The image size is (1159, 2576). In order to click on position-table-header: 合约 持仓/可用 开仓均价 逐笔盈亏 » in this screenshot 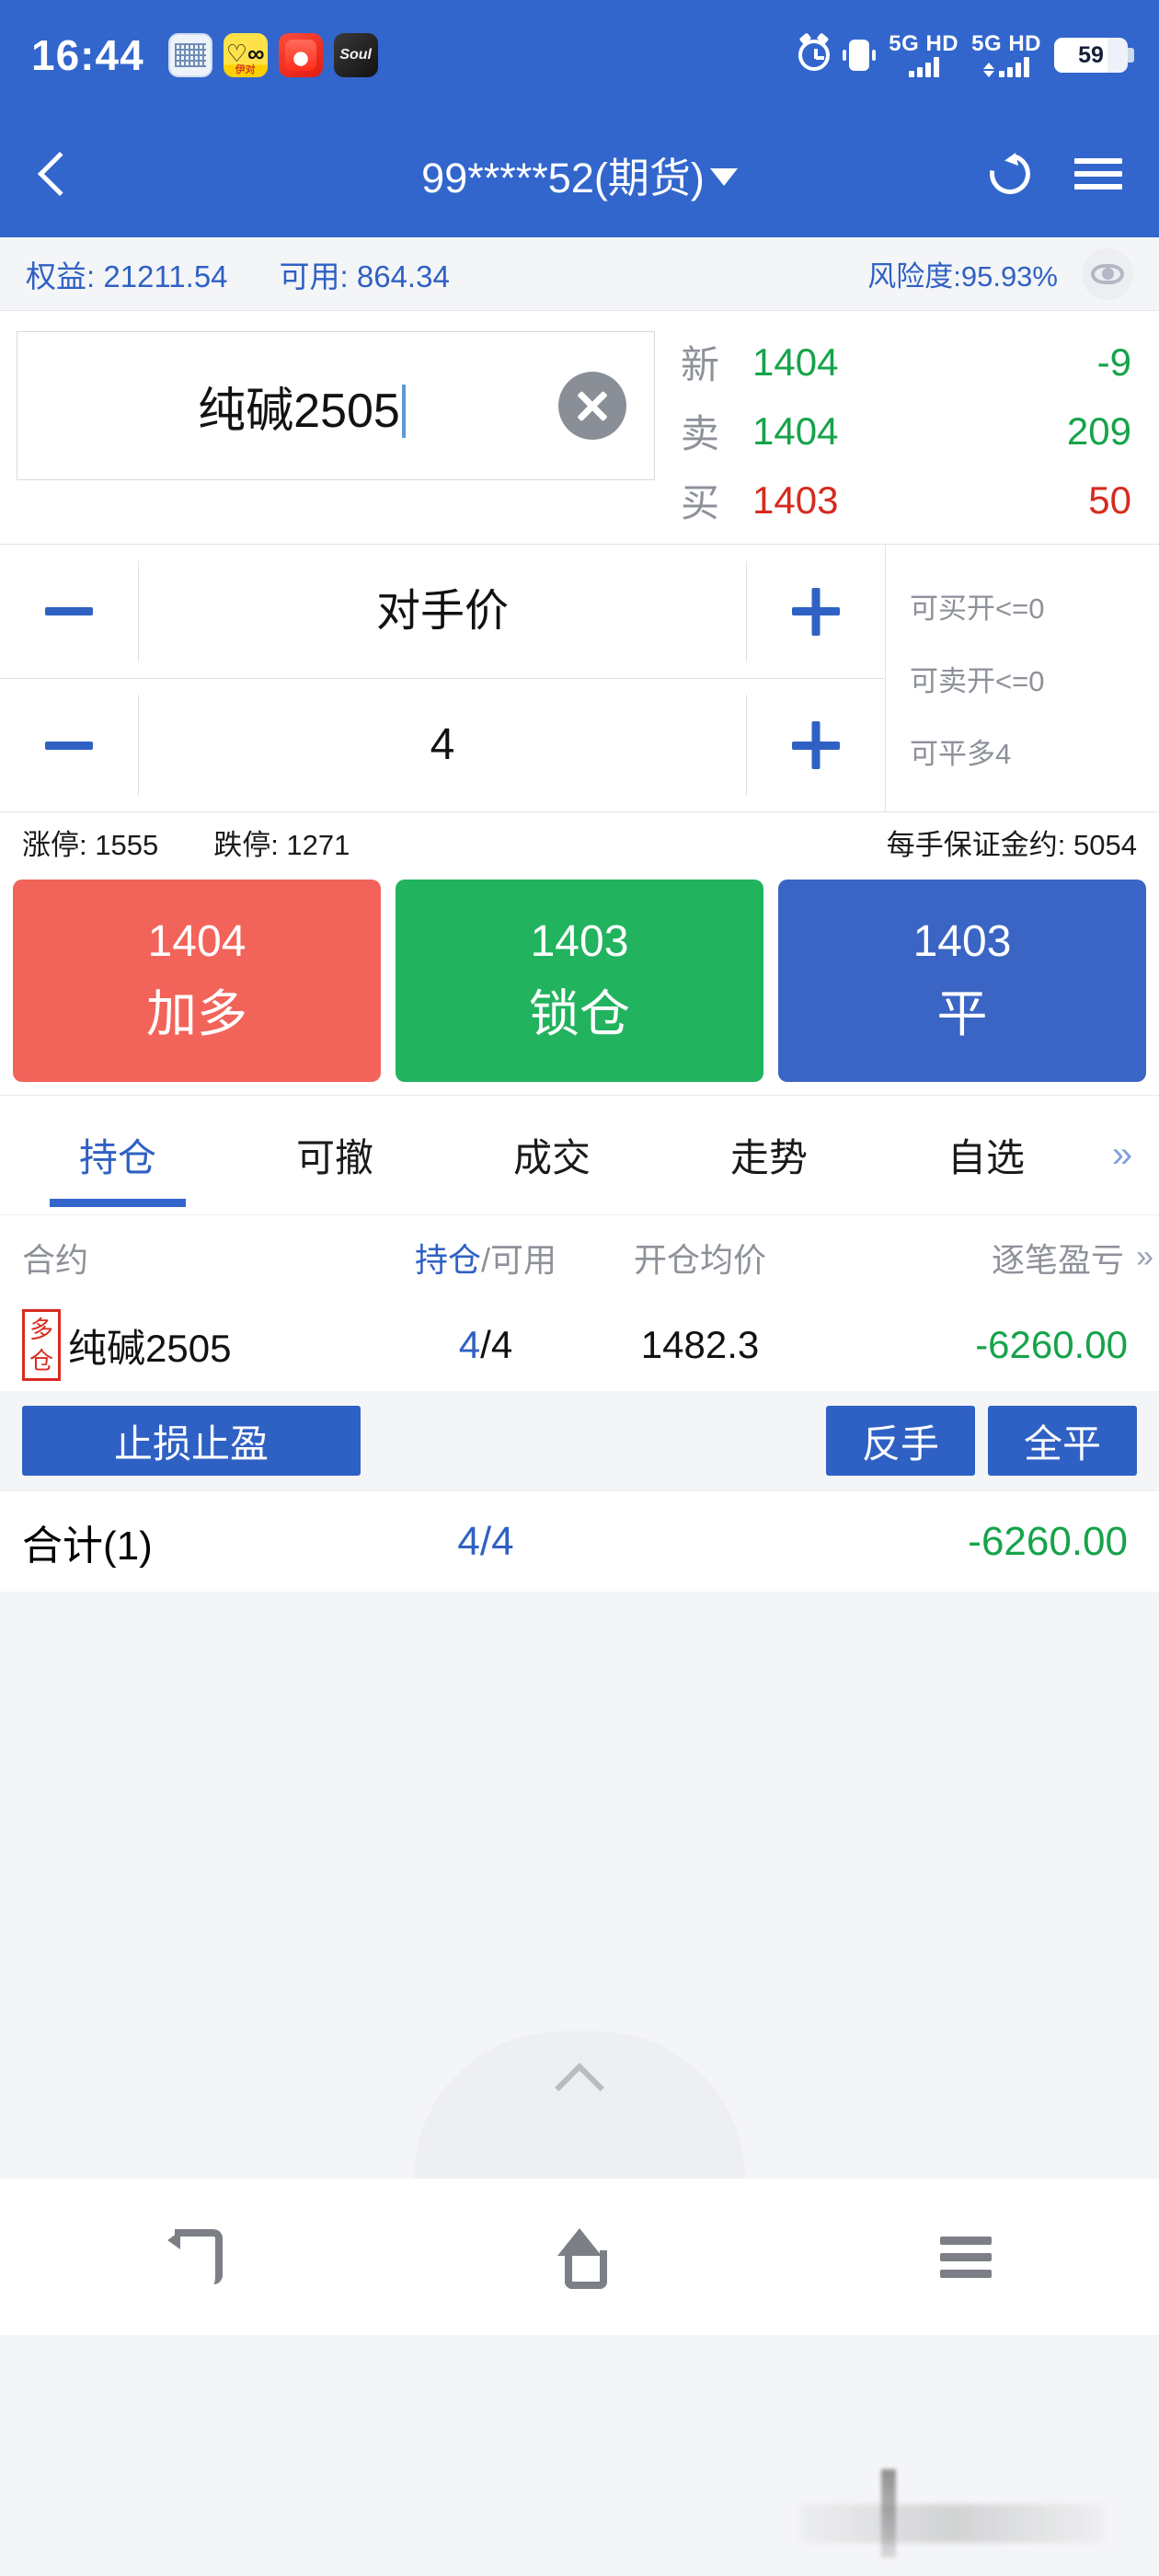, I will do `click(579, 1256)`.